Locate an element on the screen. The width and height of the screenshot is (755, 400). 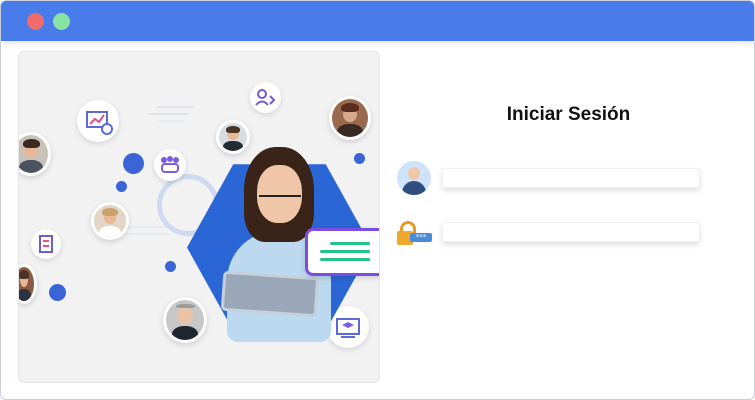
checklist-icon is located at coordinates (46, 244).